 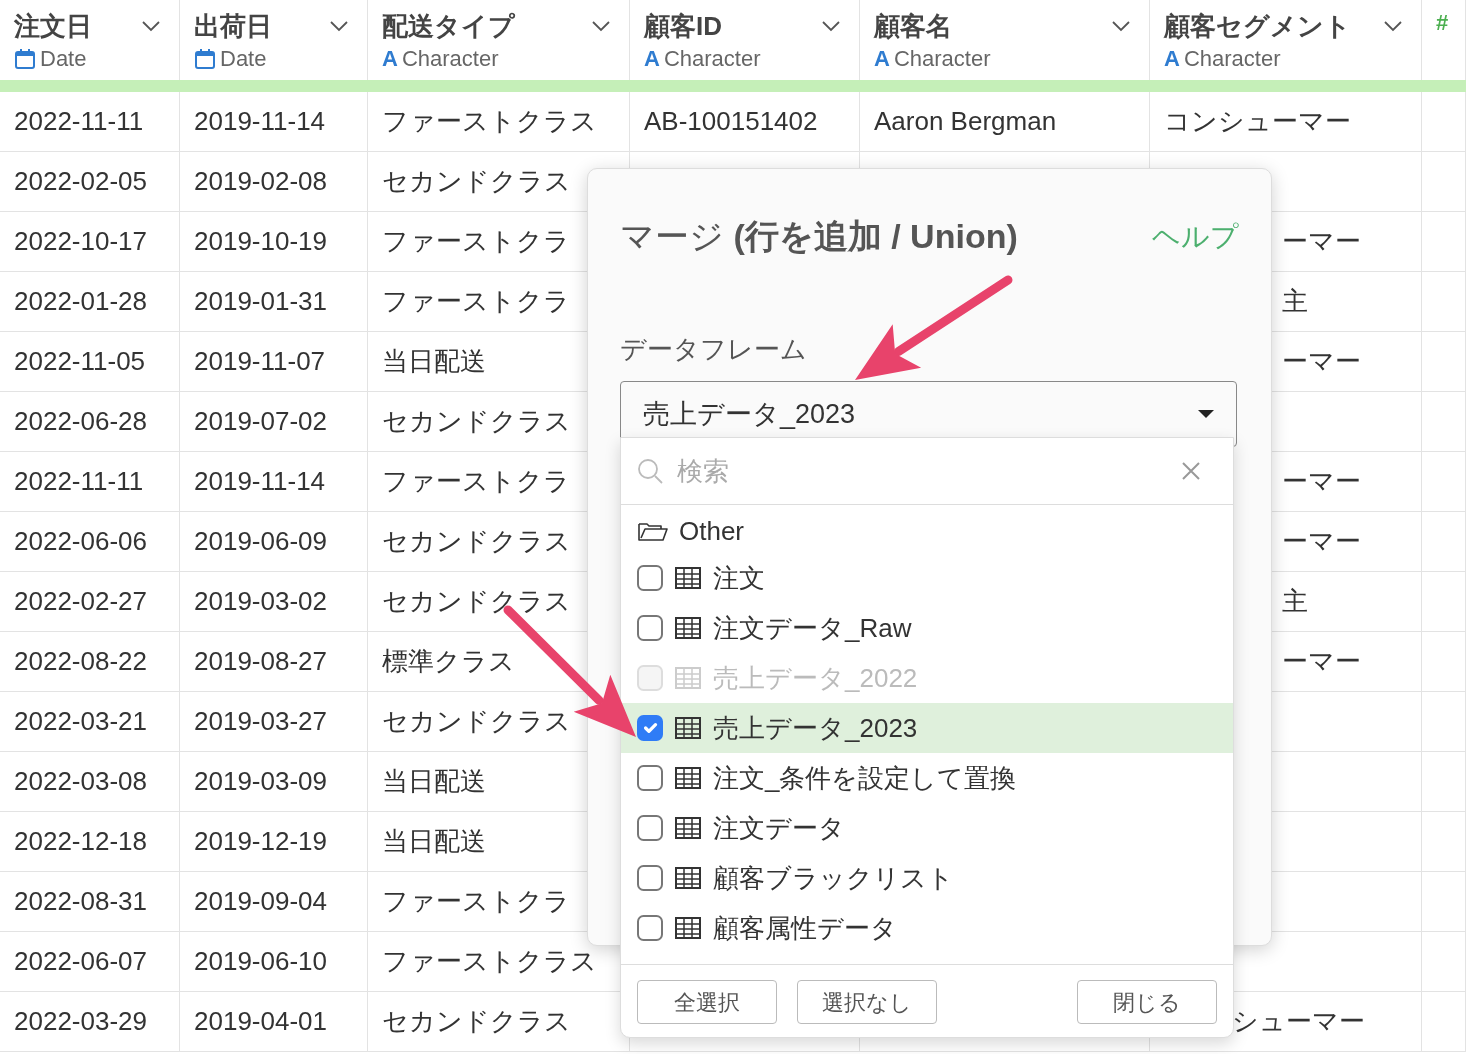 What do you see at coordinates (683, 26) in the screenshot?
I see `column-header: 顧客ID` at bounding box center [683, 26].